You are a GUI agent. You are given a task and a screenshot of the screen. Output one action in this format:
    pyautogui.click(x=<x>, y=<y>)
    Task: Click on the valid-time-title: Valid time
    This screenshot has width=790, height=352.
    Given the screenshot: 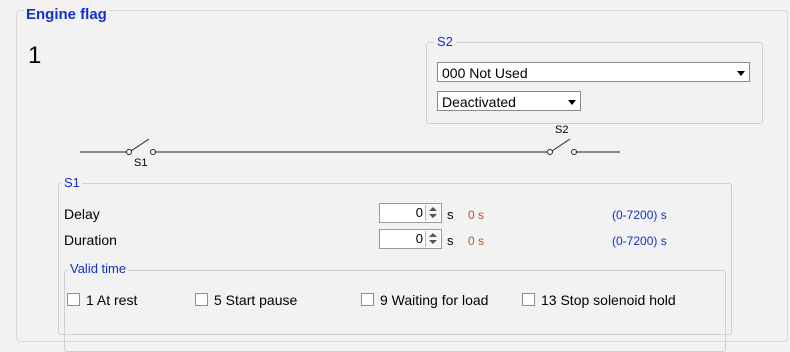 What is the action you would take?
    pyautogui.click(x=98, y=268)
    